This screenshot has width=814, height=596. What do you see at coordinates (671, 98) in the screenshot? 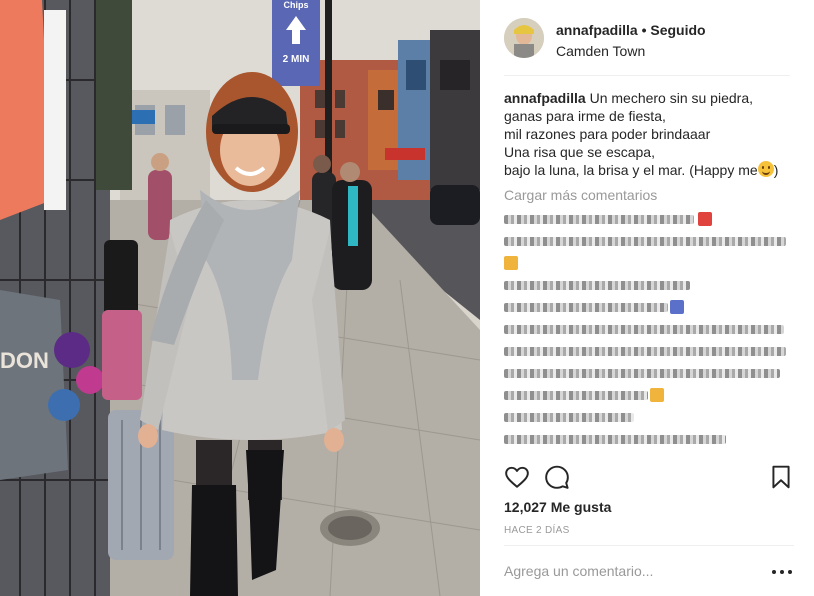
I see `caption-text-1: Un mechero sin su piedra,` at bounding box center [671, 98].